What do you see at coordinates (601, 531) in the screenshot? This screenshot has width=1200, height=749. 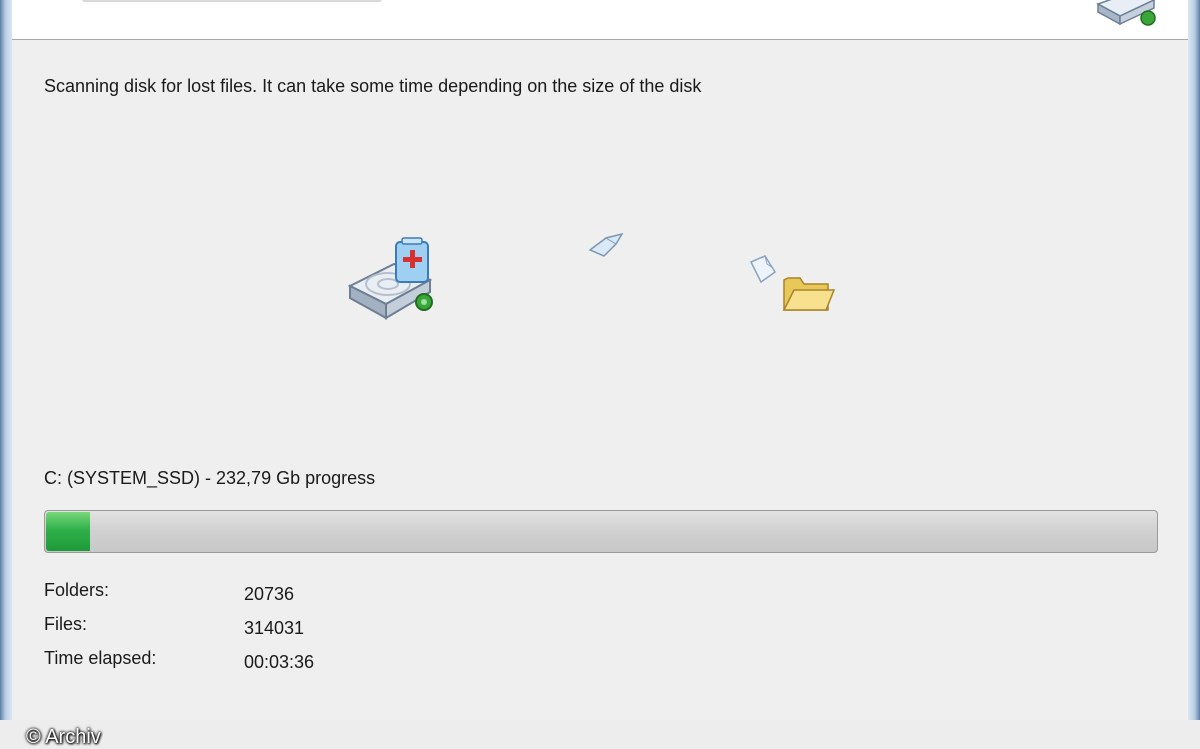 I see `scan-progress-bar` at bounding box center [601, 531].